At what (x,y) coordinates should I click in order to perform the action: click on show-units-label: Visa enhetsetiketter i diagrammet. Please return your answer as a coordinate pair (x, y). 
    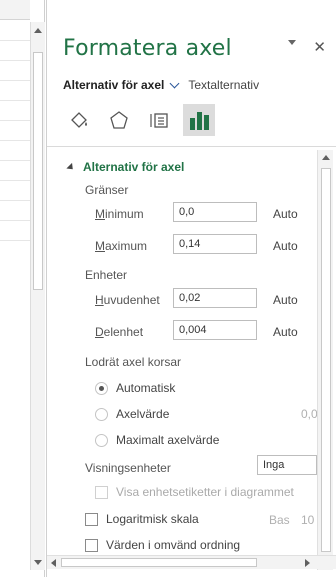
    Looking at the image, I should click on (205, 492).